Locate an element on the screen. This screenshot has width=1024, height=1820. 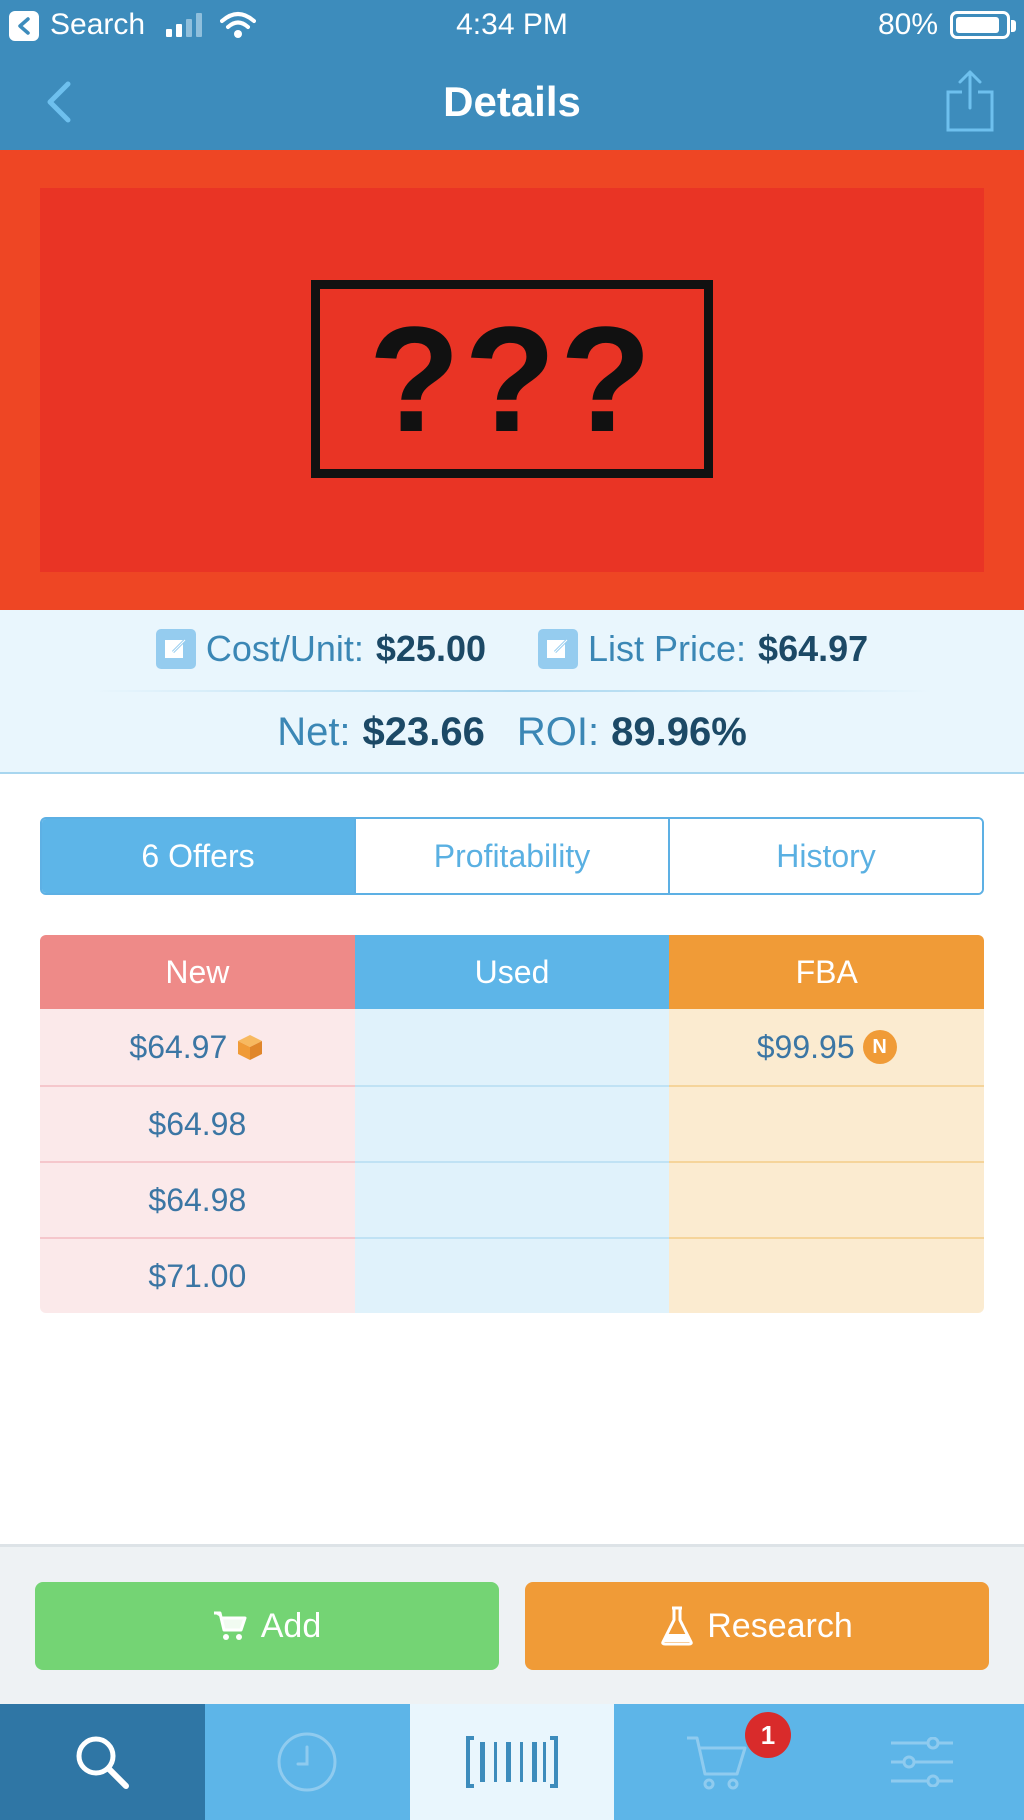
battery-percent: 80% is located at coordinates (907, 24).